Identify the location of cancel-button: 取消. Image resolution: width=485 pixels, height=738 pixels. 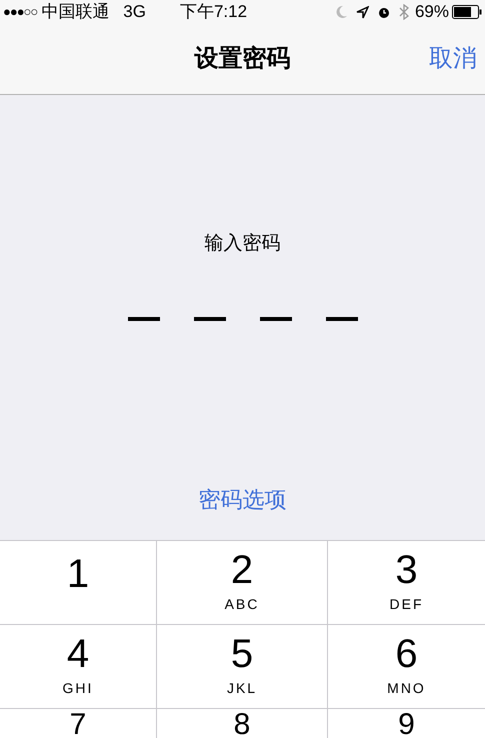
(453, 59).